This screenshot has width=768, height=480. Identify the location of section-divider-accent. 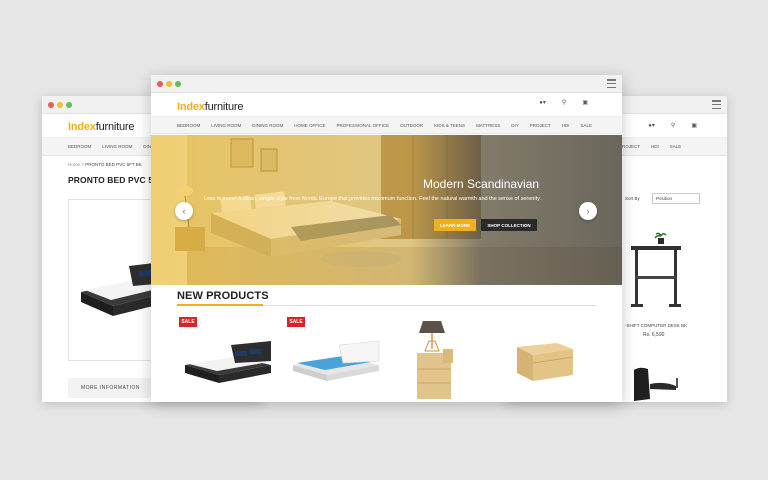
(220, 305).